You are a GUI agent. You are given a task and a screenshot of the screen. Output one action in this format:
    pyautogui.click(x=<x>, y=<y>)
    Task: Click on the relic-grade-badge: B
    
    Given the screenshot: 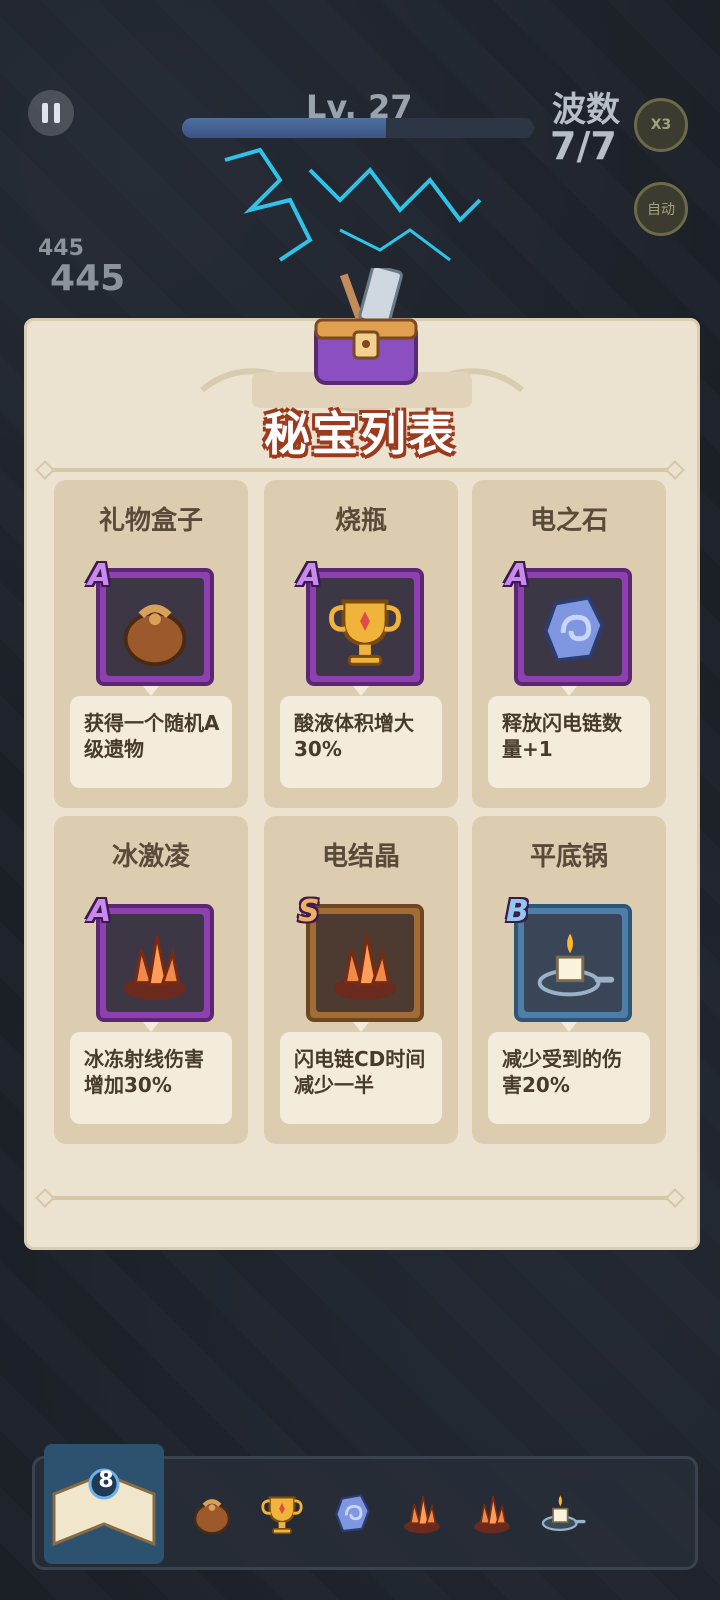 What is the action you would take?
    pyautogui.click(x=517, y=911)
    